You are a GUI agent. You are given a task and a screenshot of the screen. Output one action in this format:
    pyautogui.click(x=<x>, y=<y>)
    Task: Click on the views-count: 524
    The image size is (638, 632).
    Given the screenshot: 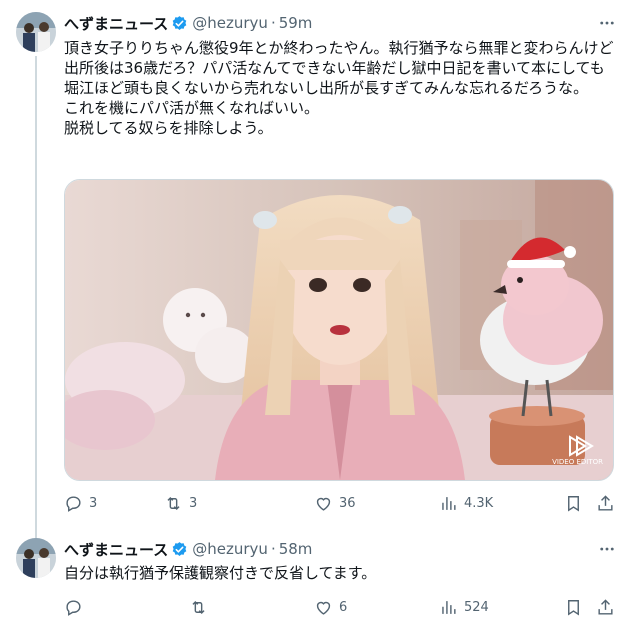 What is the action you would take?
    pyautogui.click(x=476, y=607)
    